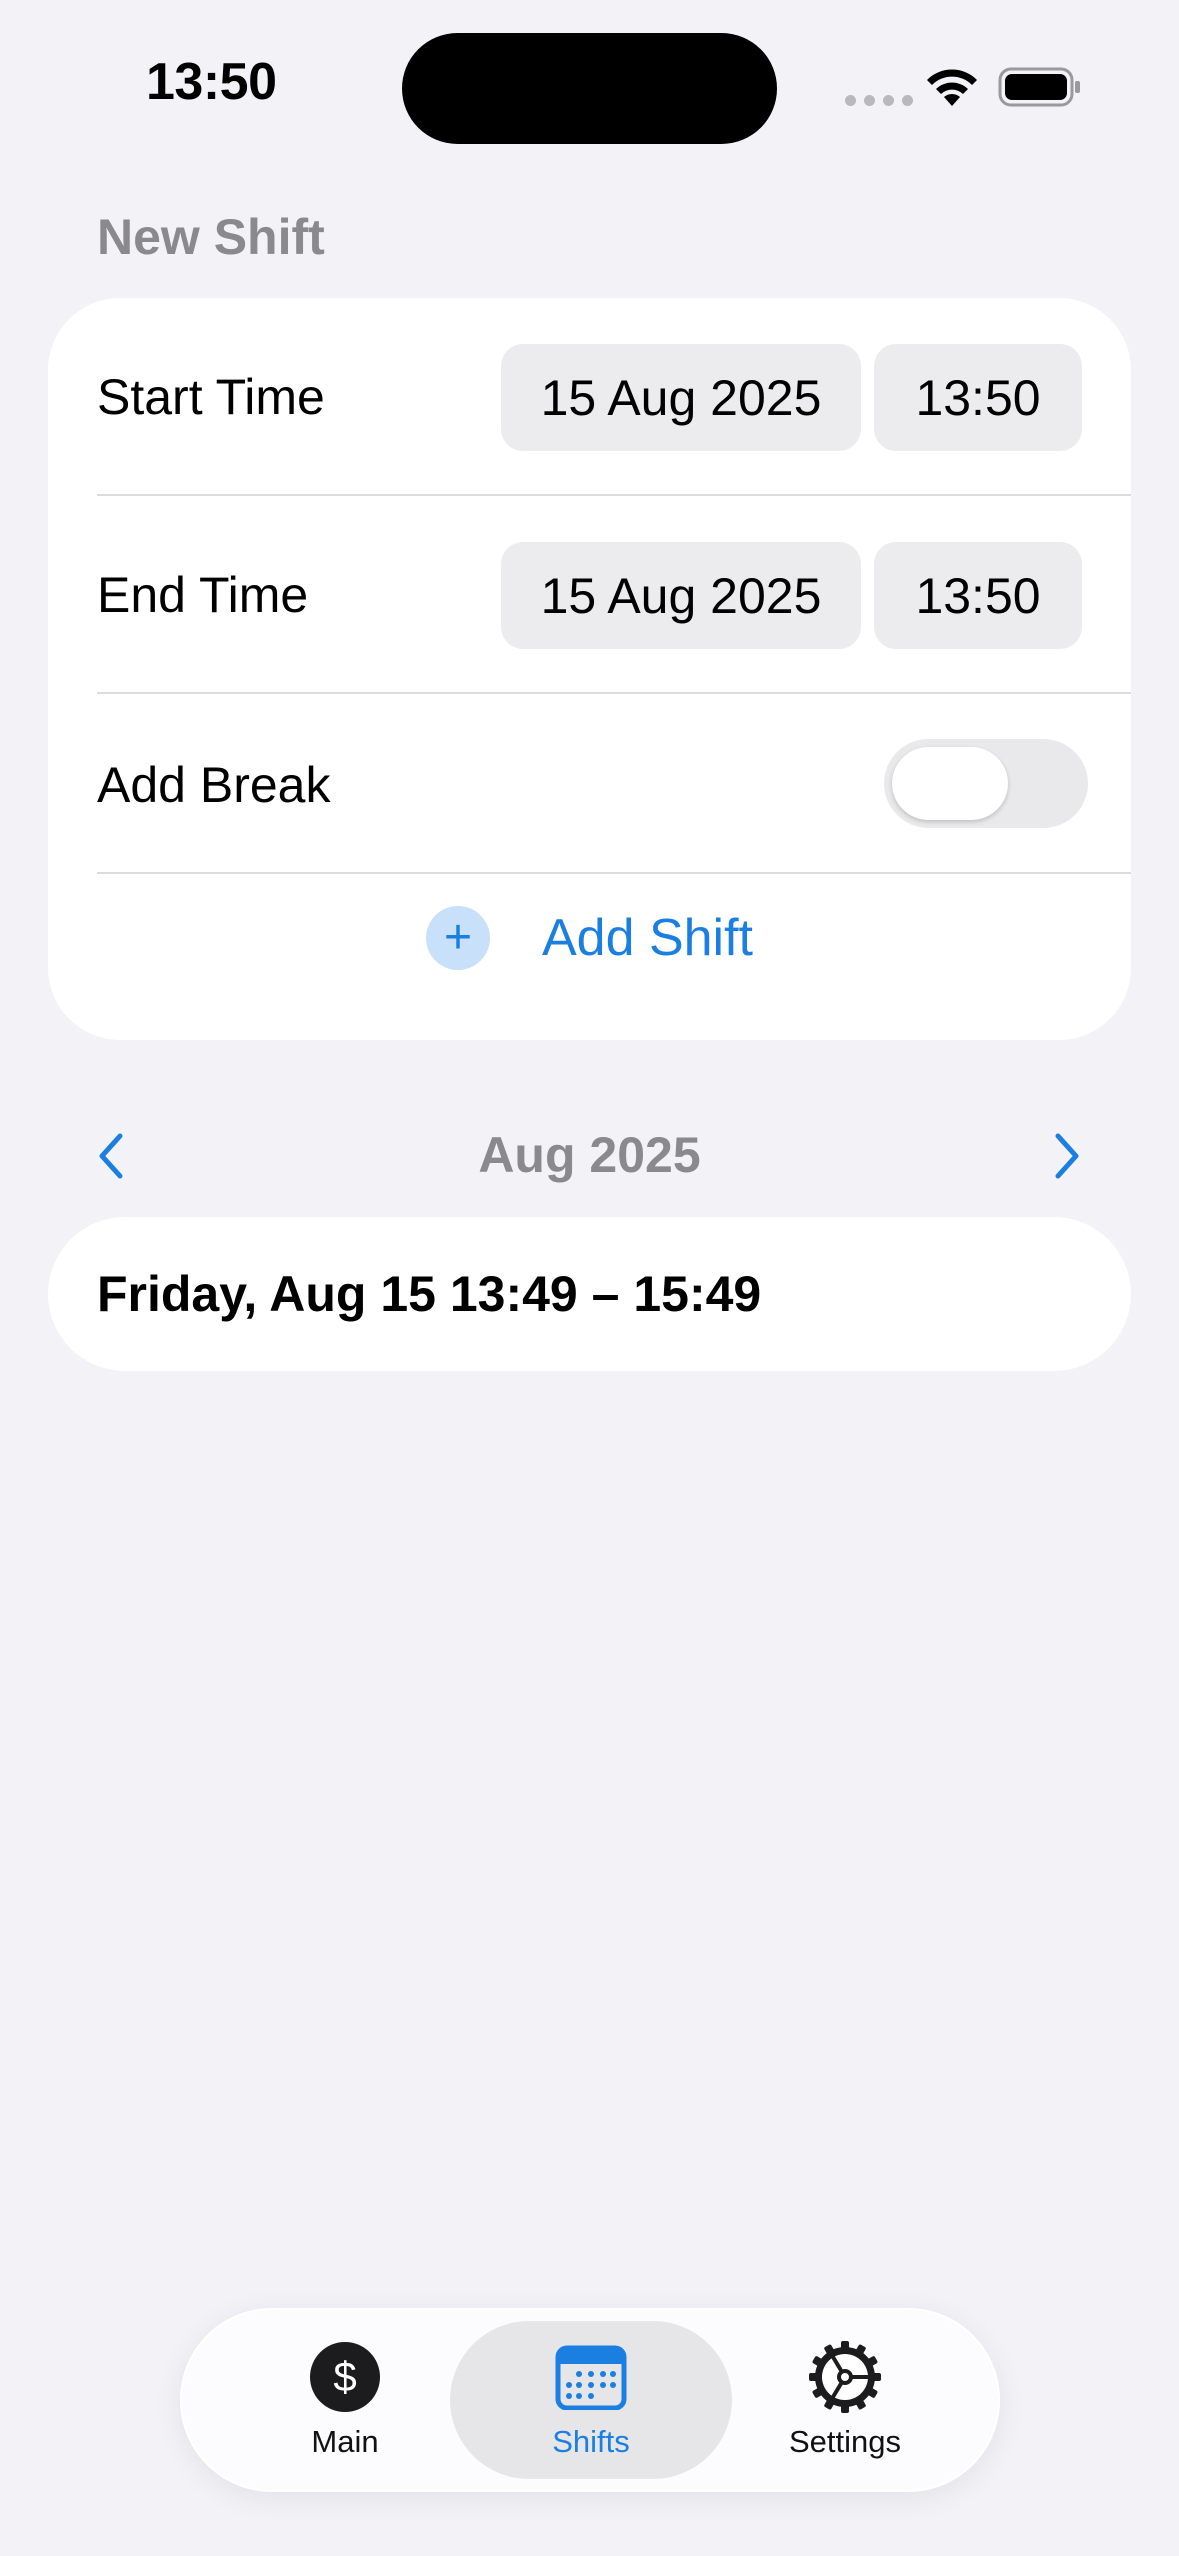  What do you see at coordinates (589, 1155) in the screenshot?
I see `month-title: Aug 2025` at bounding box center [589, 1155].